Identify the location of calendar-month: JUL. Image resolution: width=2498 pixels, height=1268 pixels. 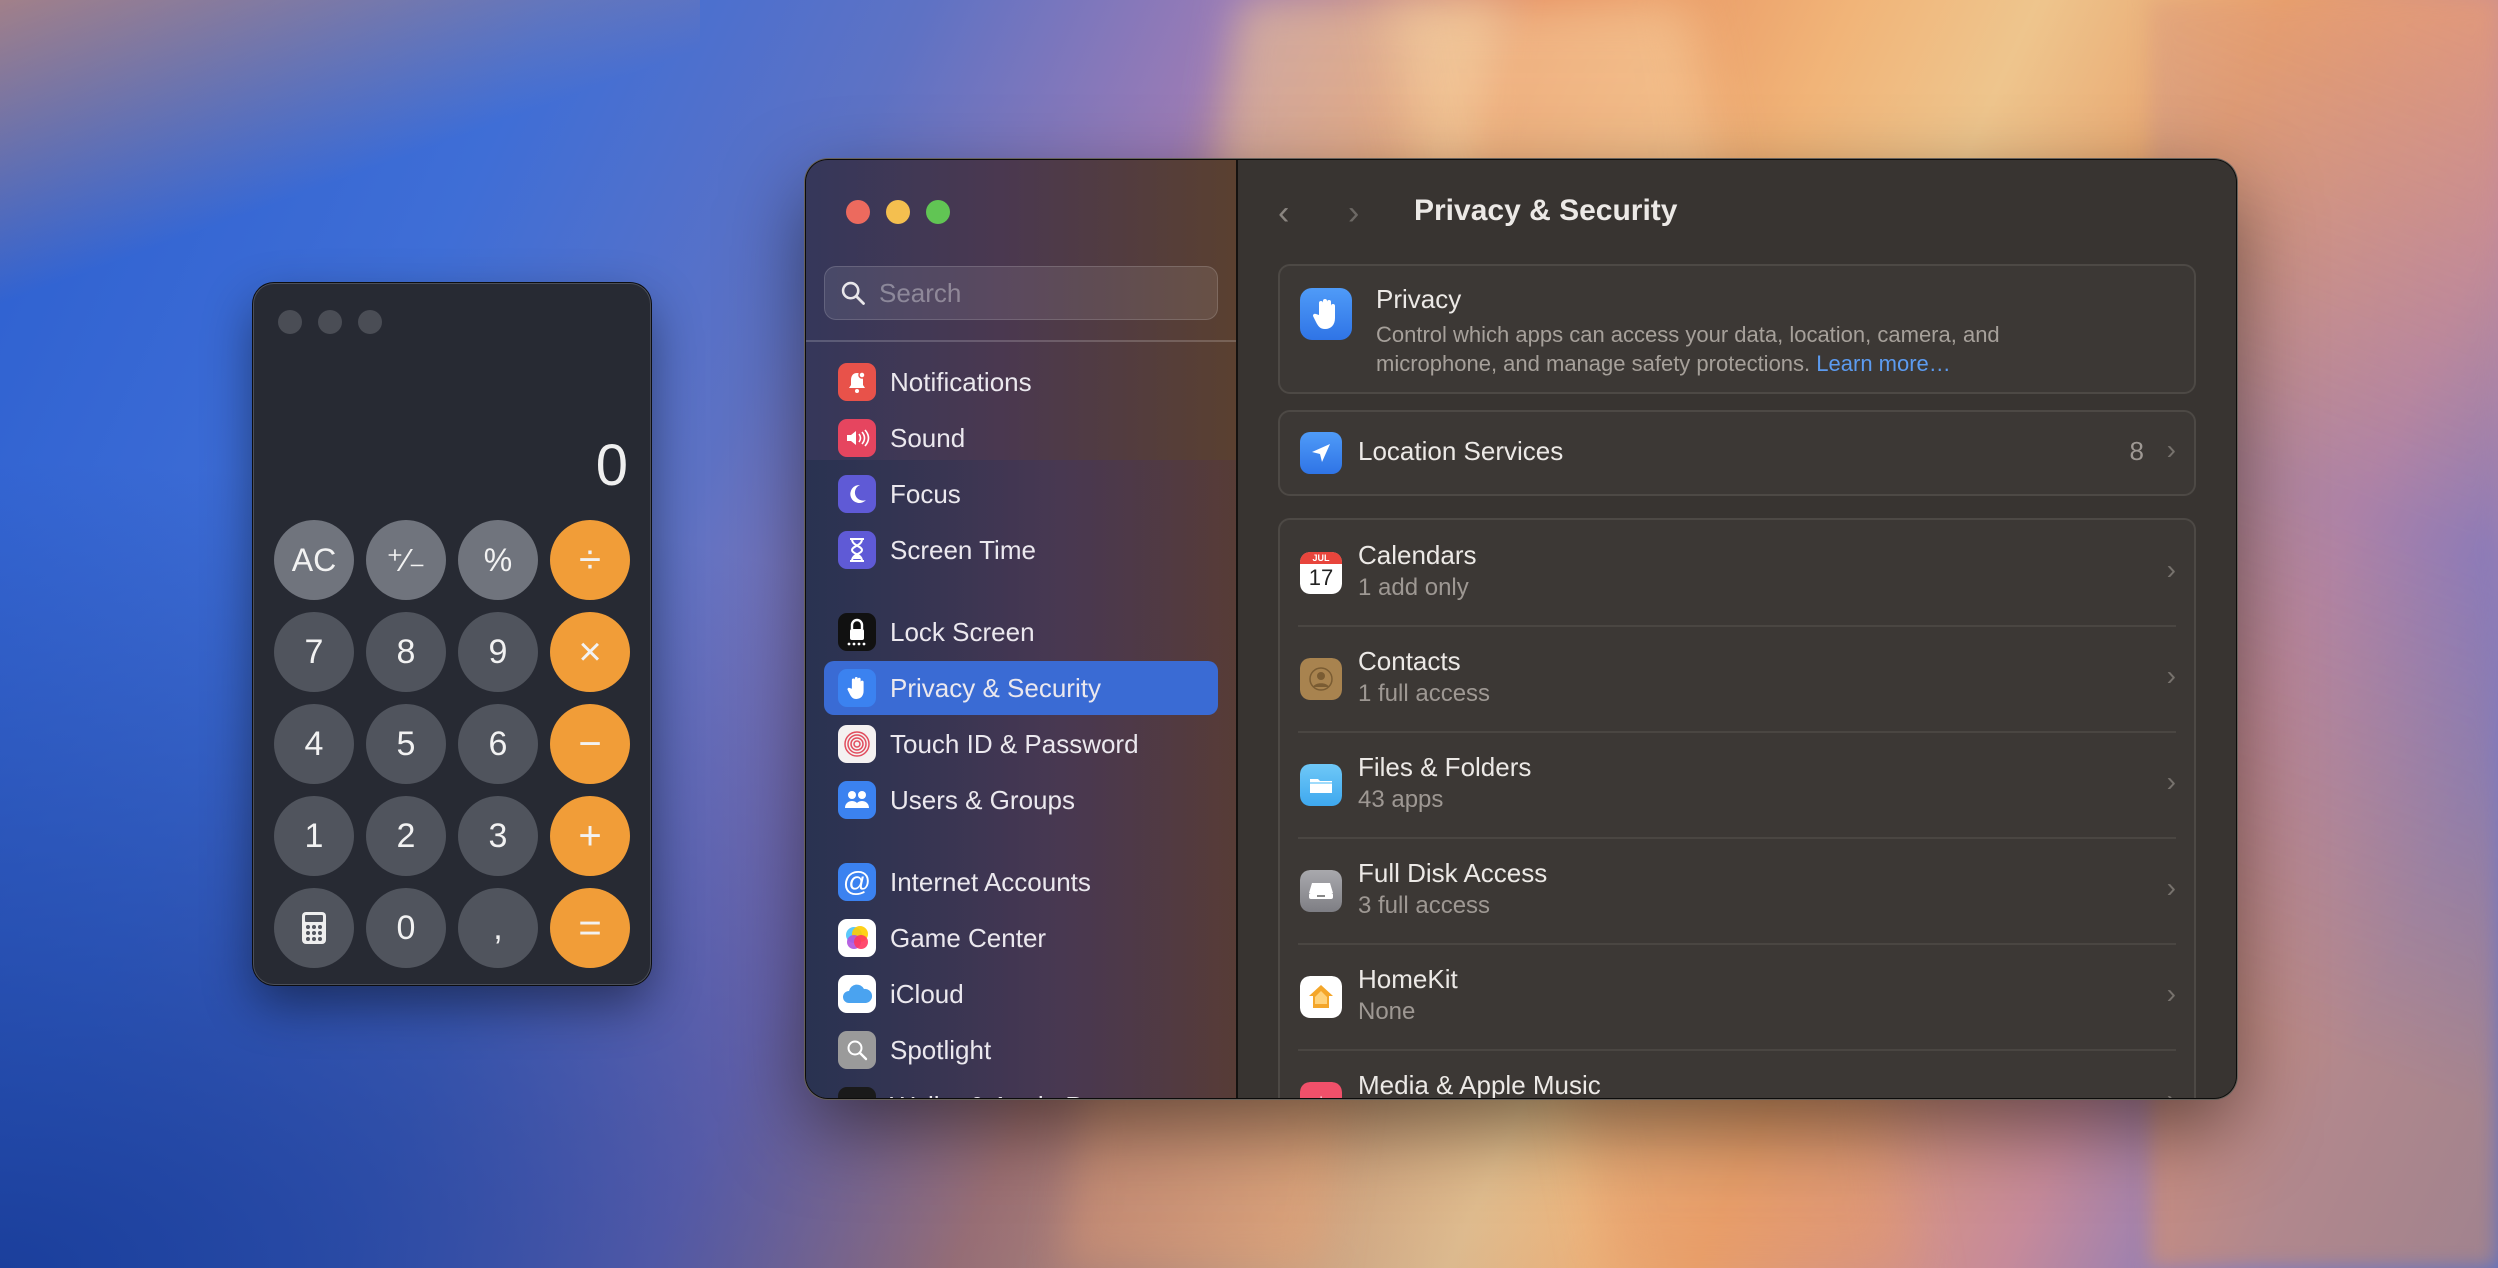
(1321, 558).